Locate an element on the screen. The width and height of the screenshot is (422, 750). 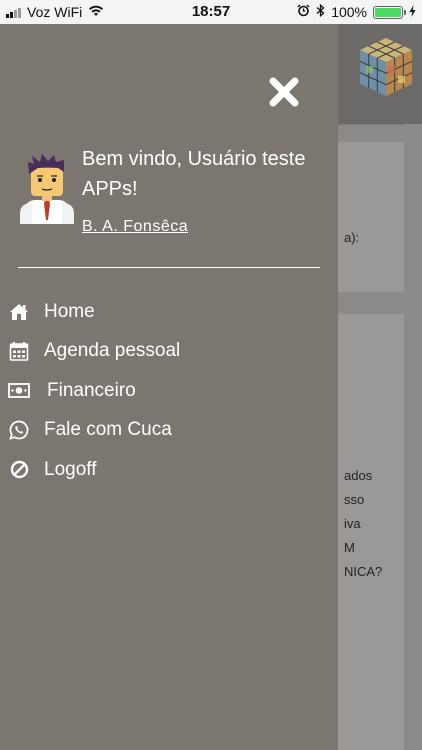
money-icon is located at coordinates (19, 391).